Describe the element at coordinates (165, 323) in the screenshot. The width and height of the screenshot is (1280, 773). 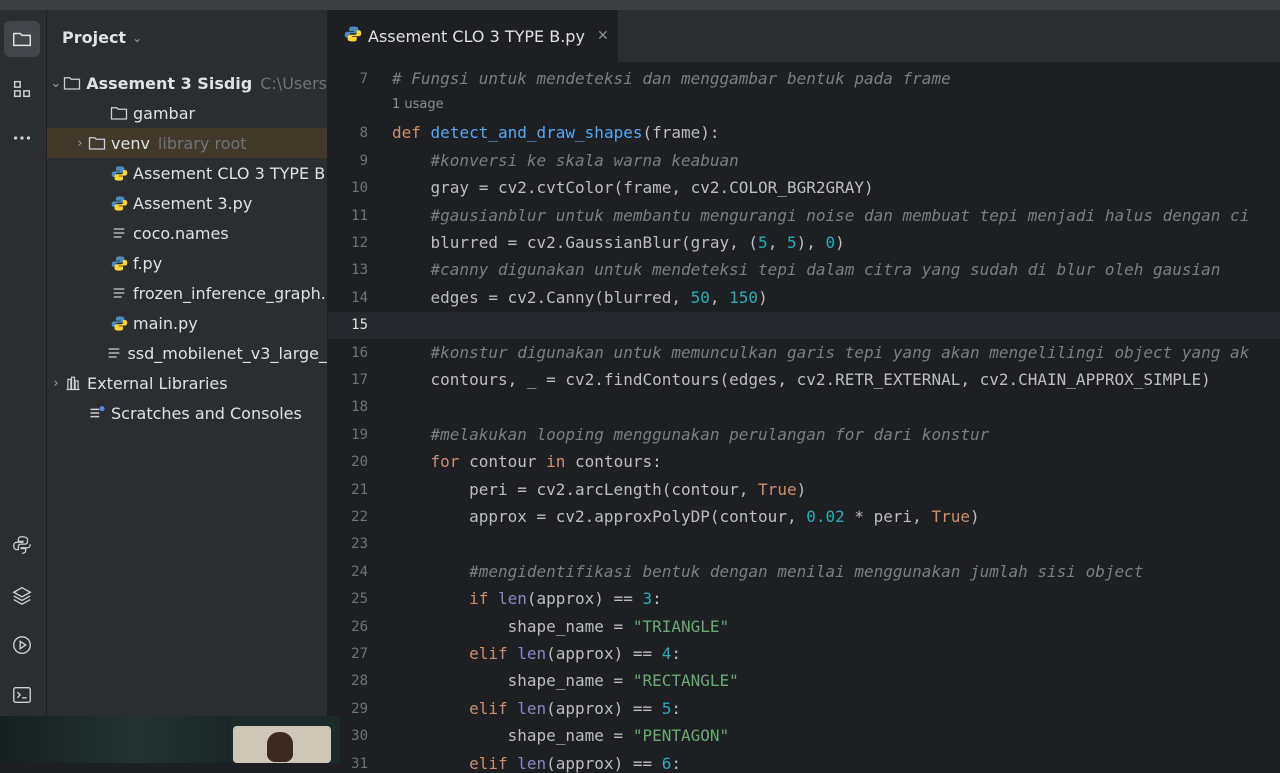
I see `tree-item-label: main.py` at that location.